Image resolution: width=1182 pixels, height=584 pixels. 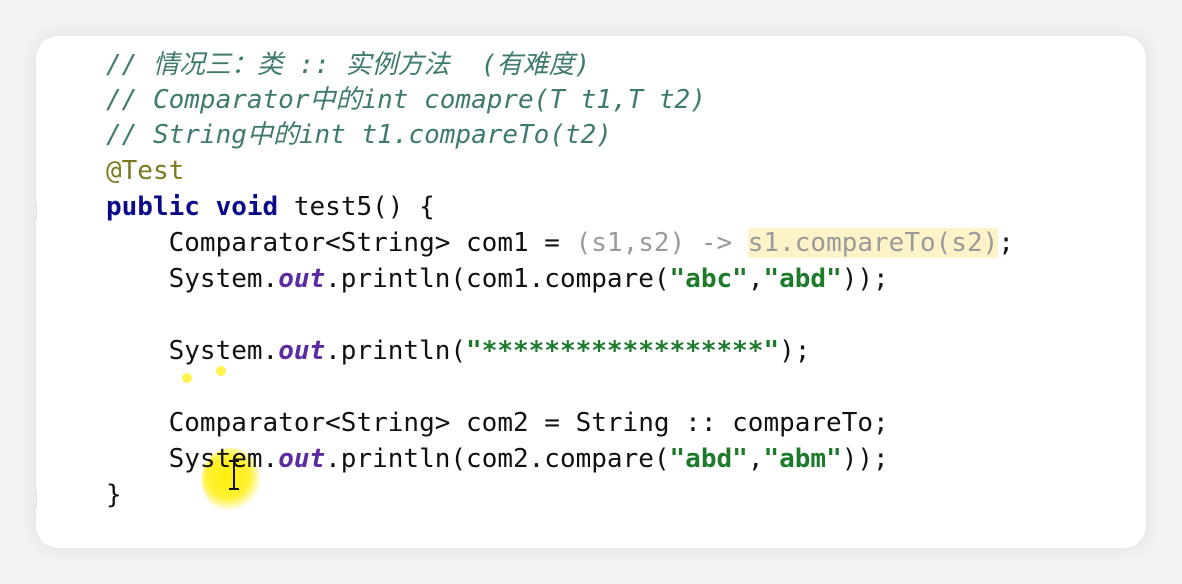 I want to click on lambda-params: (s1,s2) ->, so click(x=661, y=243).